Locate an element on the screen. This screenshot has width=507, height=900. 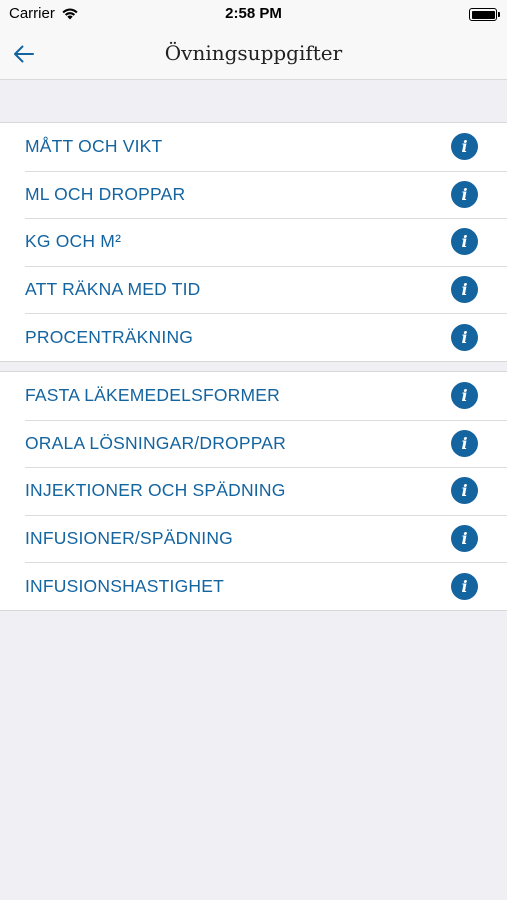
list-item-label: INJEKTIONER OCH SPÄDNING is located at coordinates (155, 490).